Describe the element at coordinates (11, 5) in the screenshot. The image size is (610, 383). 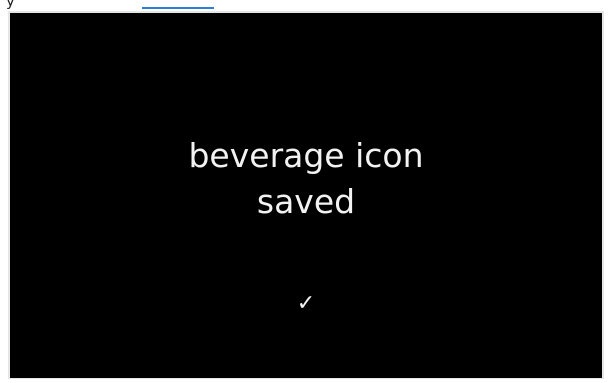
I see `top-partial-text: y` at that location.